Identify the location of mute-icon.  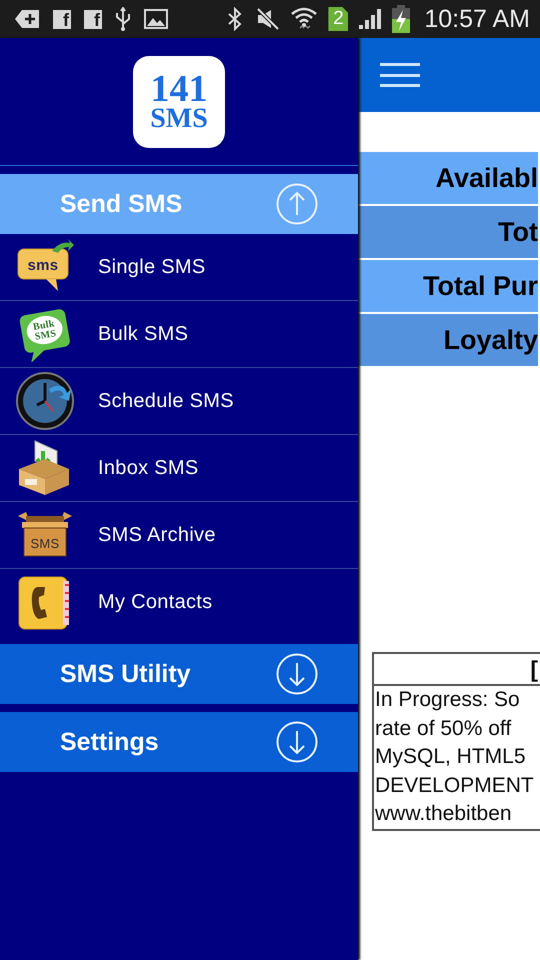
(268, 19).